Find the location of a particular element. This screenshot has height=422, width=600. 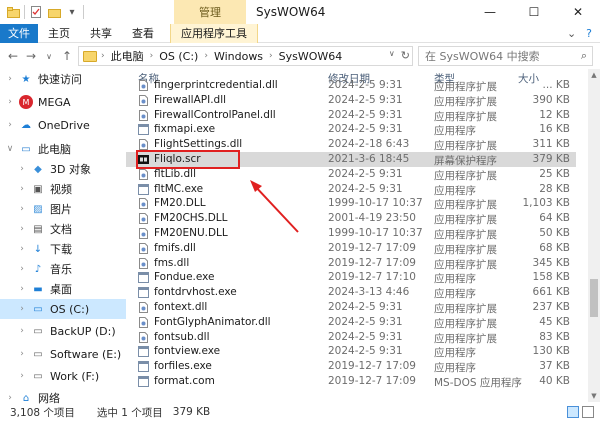

breadcrumb-windows: Windows is located at coordinates (238, 56).